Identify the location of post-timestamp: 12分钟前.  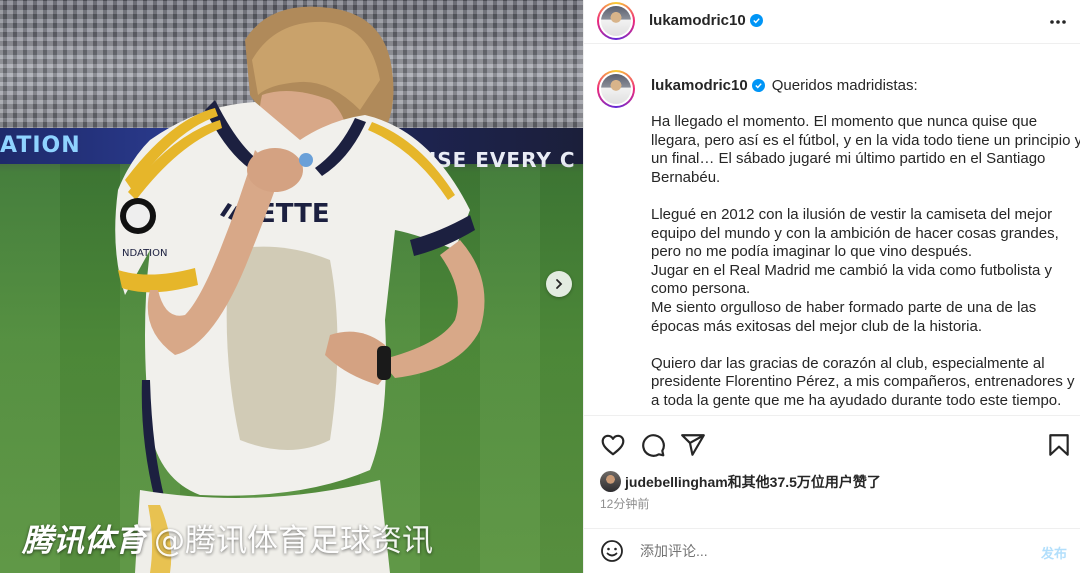
(624, 503).